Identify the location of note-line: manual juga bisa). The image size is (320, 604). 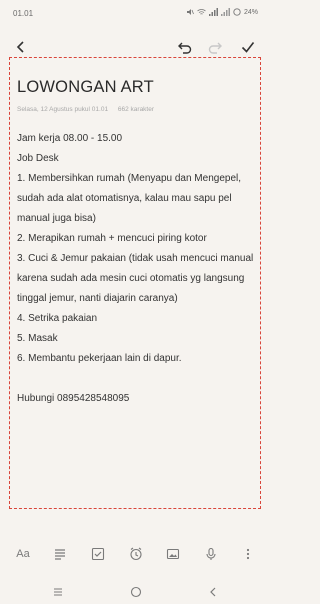
(56, 218).